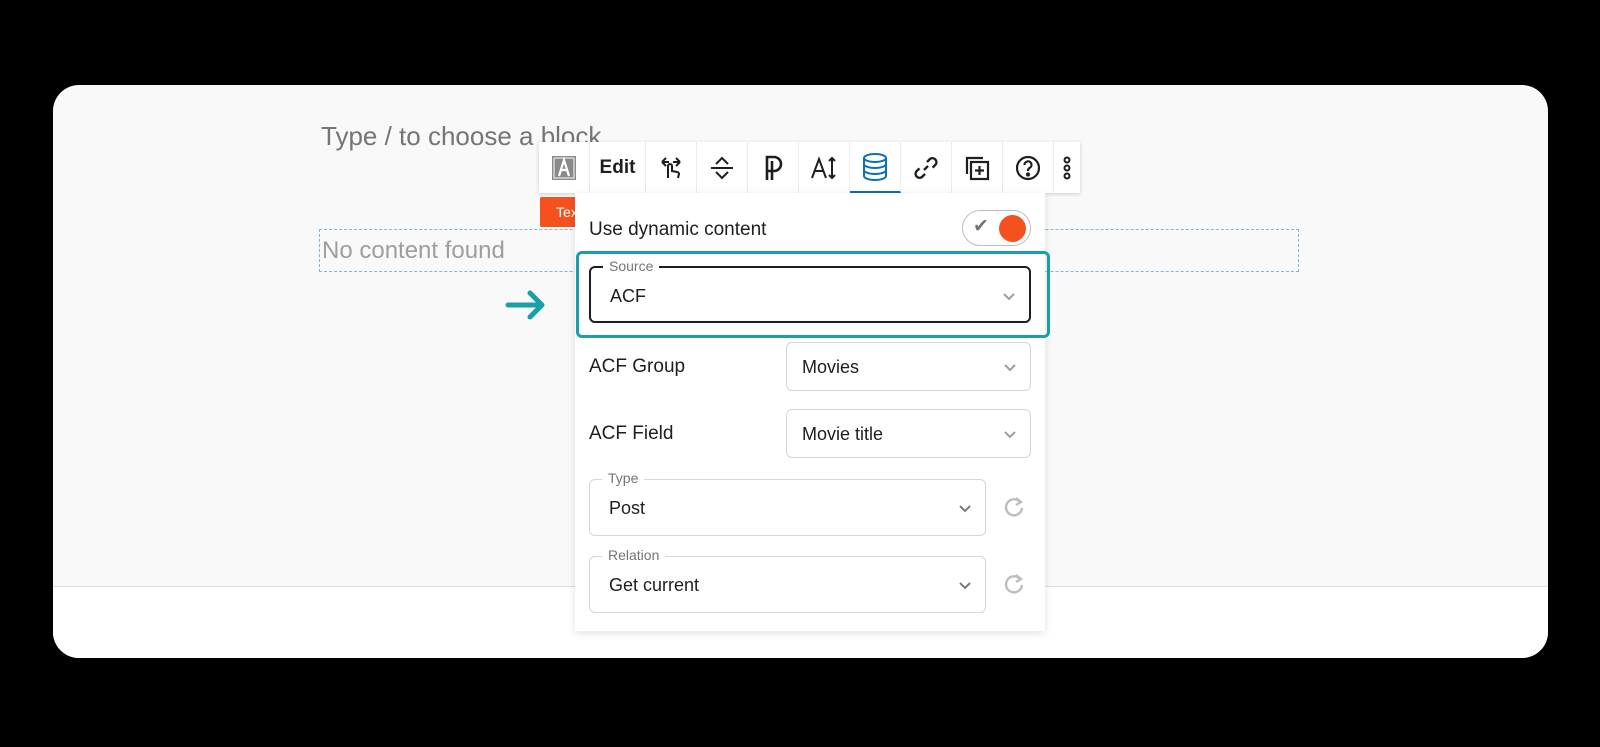  What do you see at coordinates (623, 478) in the screenshot?
I see `type-legend: Type` at bounding box center [623, 478].